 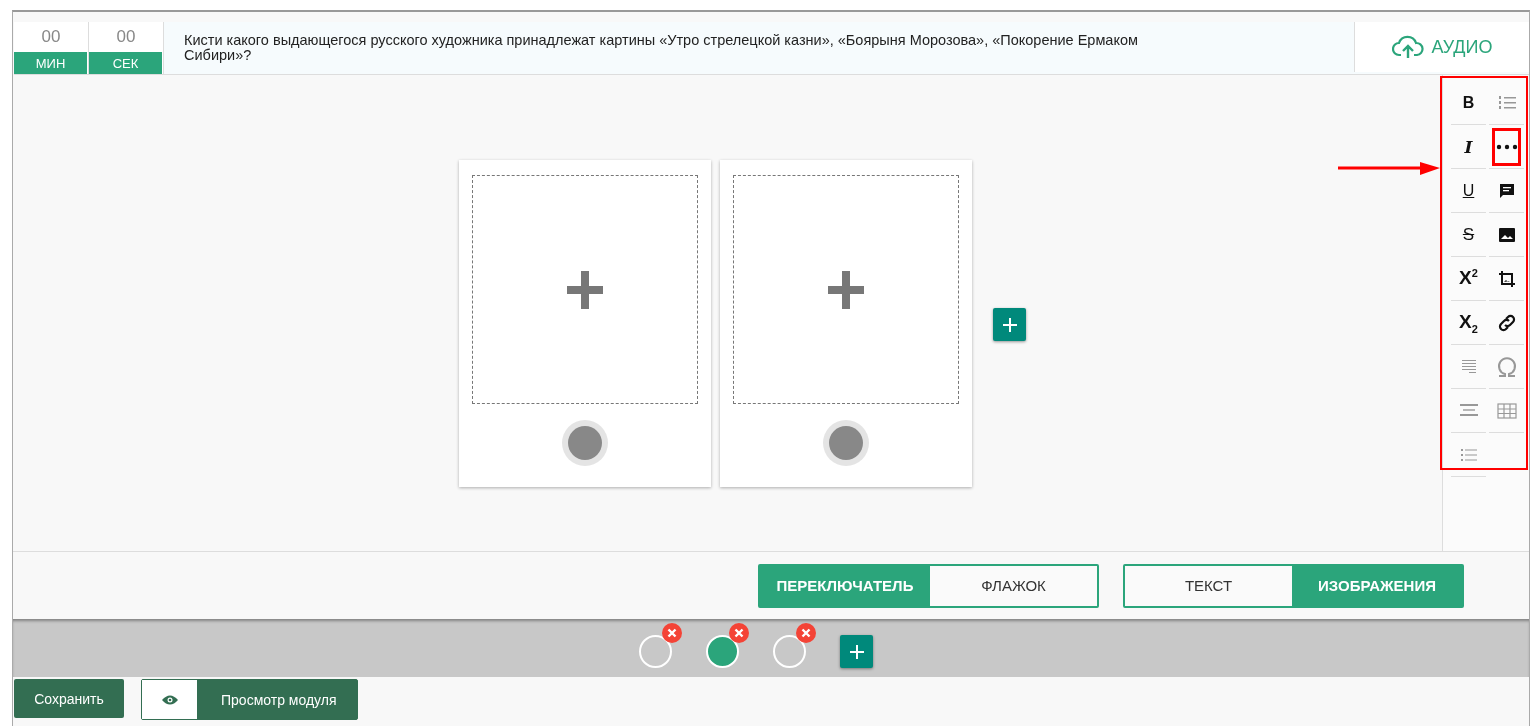 I want to click on align-center-icon, so click(x=1468, y=410).